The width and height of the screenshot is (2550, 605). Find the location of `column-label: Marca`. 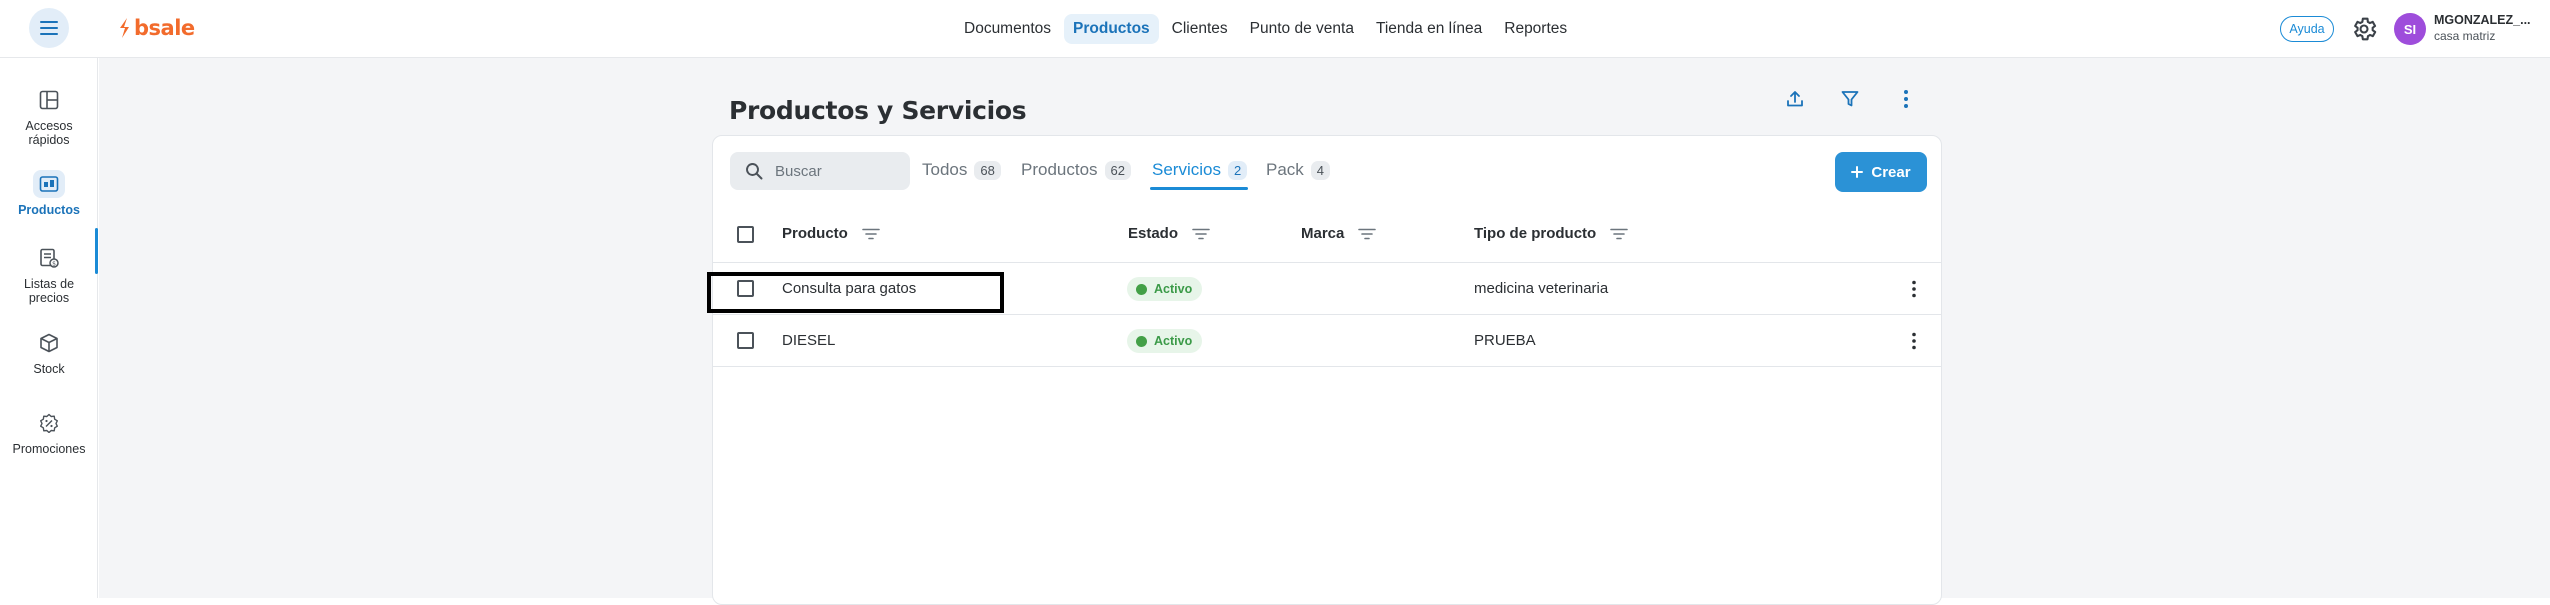

column-label: Marca is located at coordinates (1323, 233).